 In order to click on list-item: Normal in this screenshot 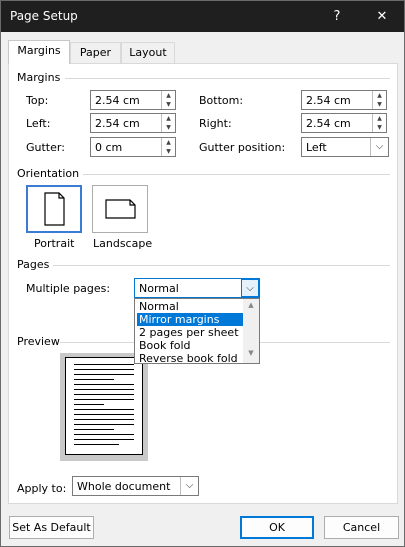, I will do `click(190, 306)`.